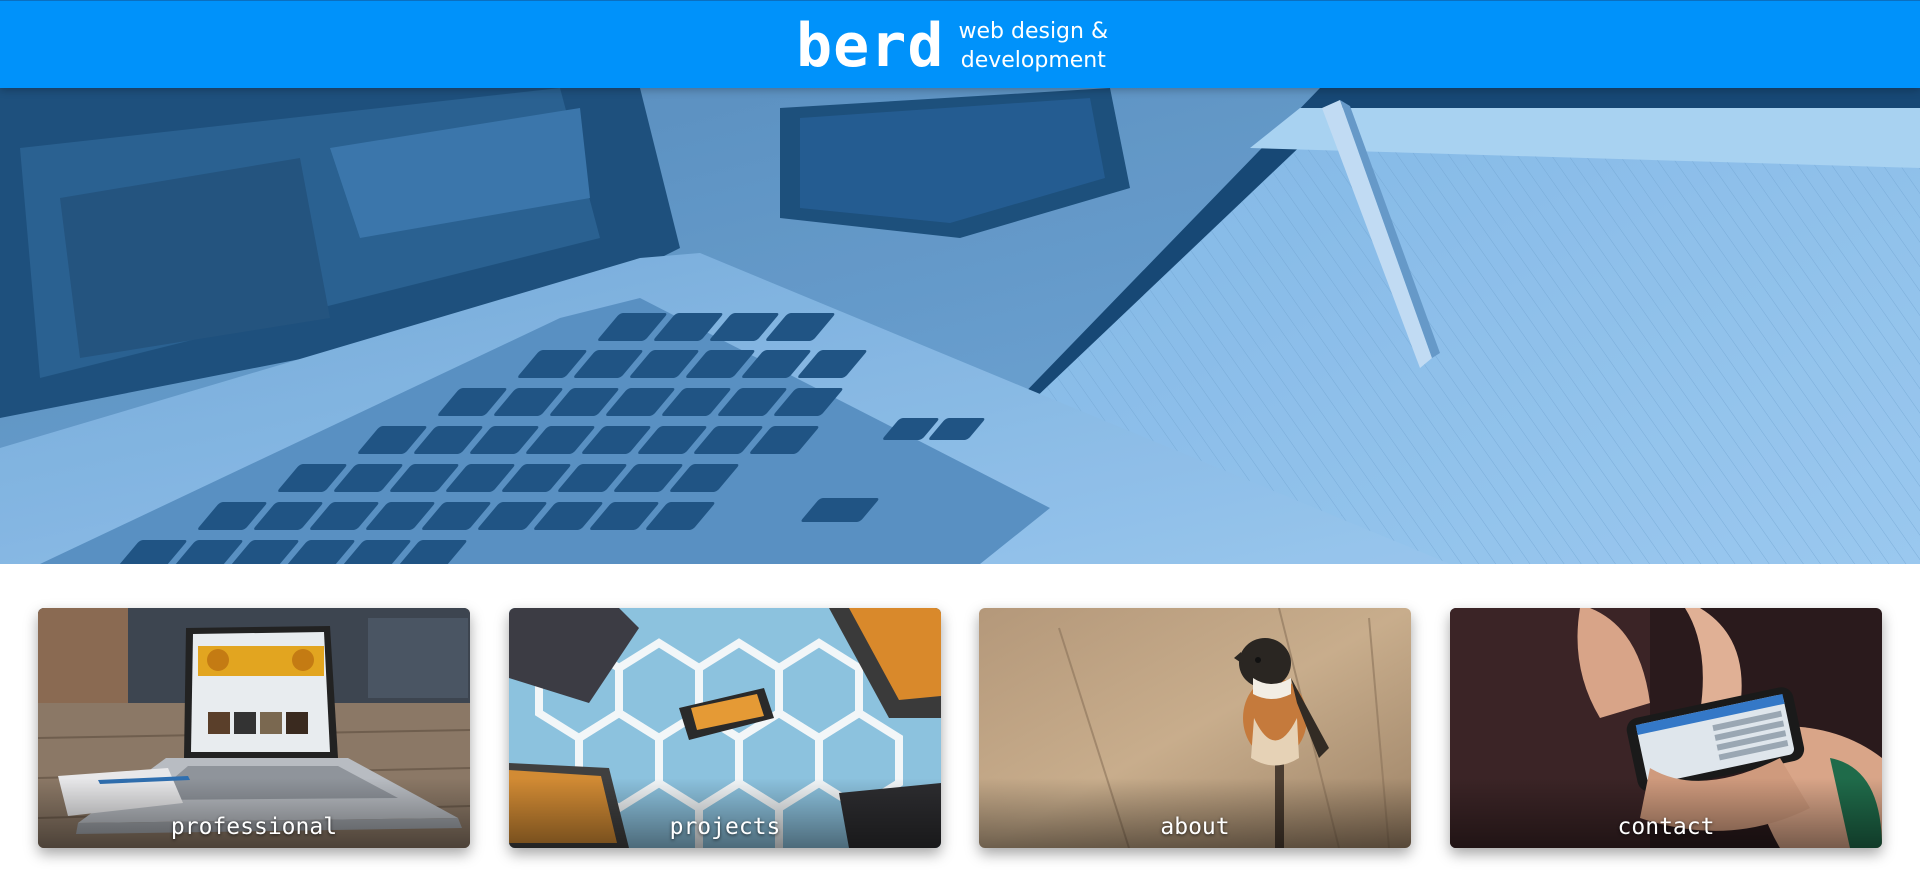 This screenshot has width=1920, height=892. I want to click on card-about: about, so click(1195, 728).